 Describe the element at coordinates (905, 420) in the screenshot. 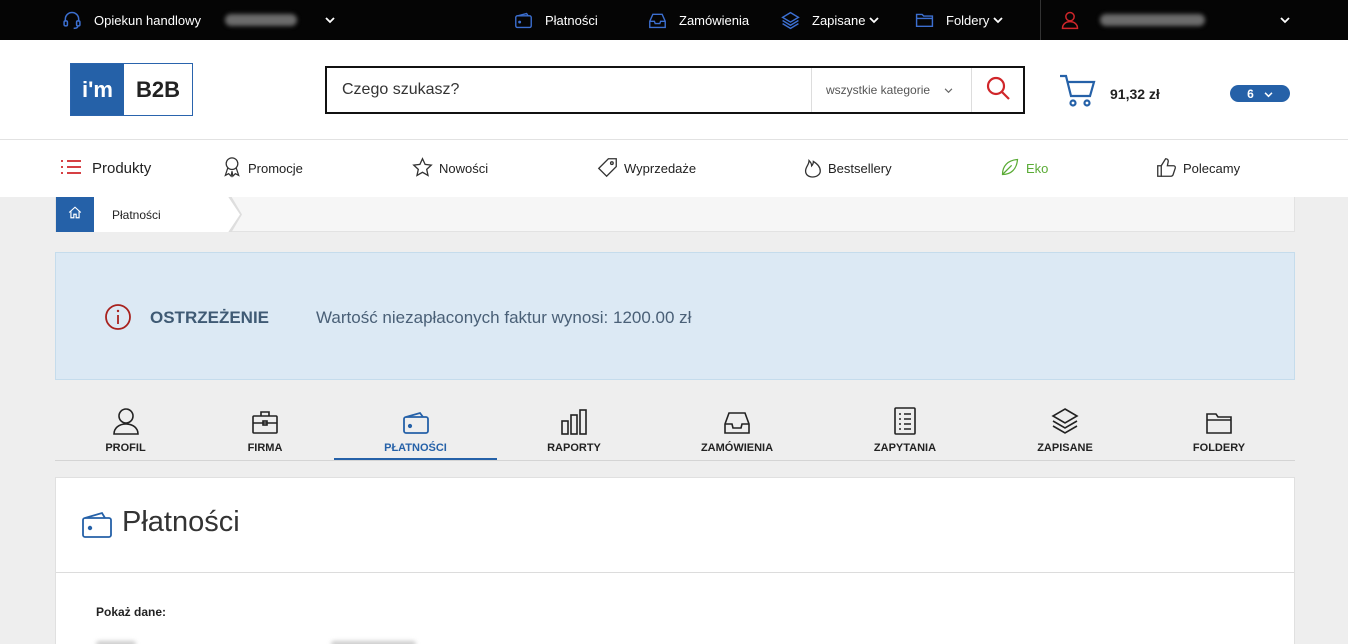

I see `document-list-icon` at that location.